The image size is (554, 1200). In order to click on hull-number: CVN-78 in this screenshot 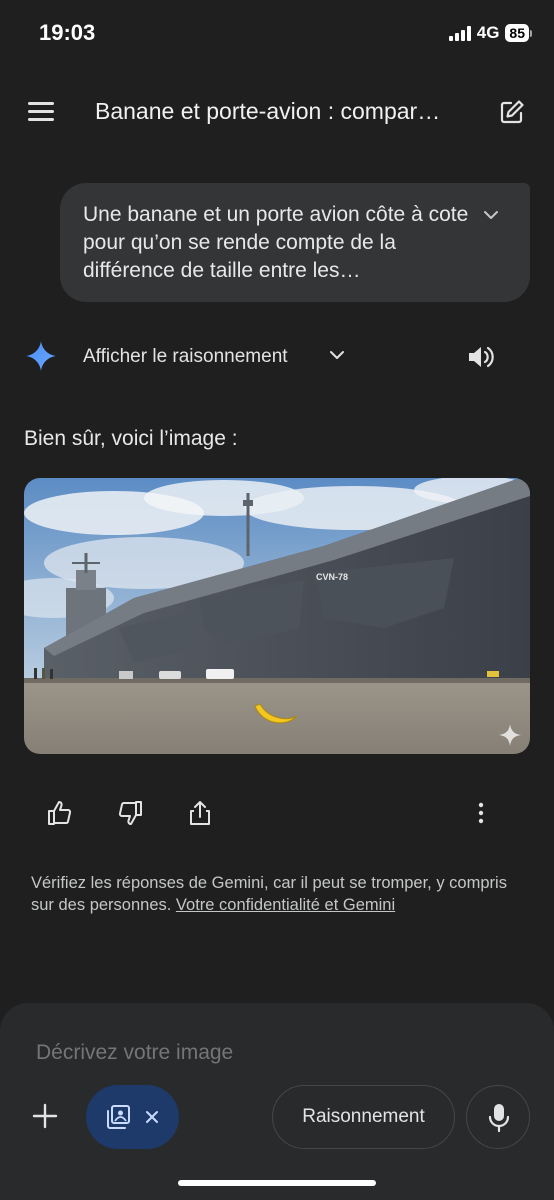, I will do `click(332, 577)`.